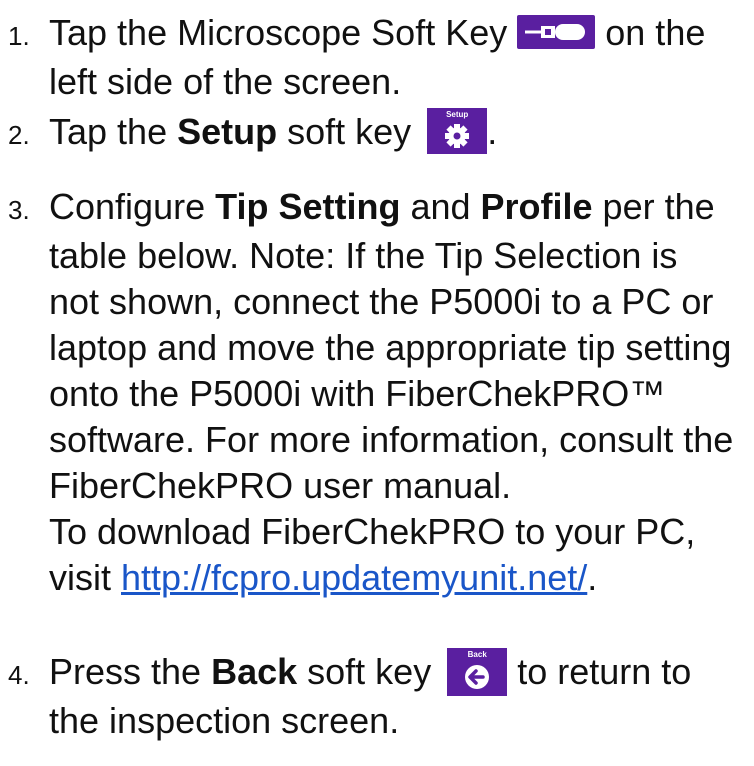  I want to click on step-1-line-1: 1. Tap the Microscope Soft Key on the, so click(381, 34).